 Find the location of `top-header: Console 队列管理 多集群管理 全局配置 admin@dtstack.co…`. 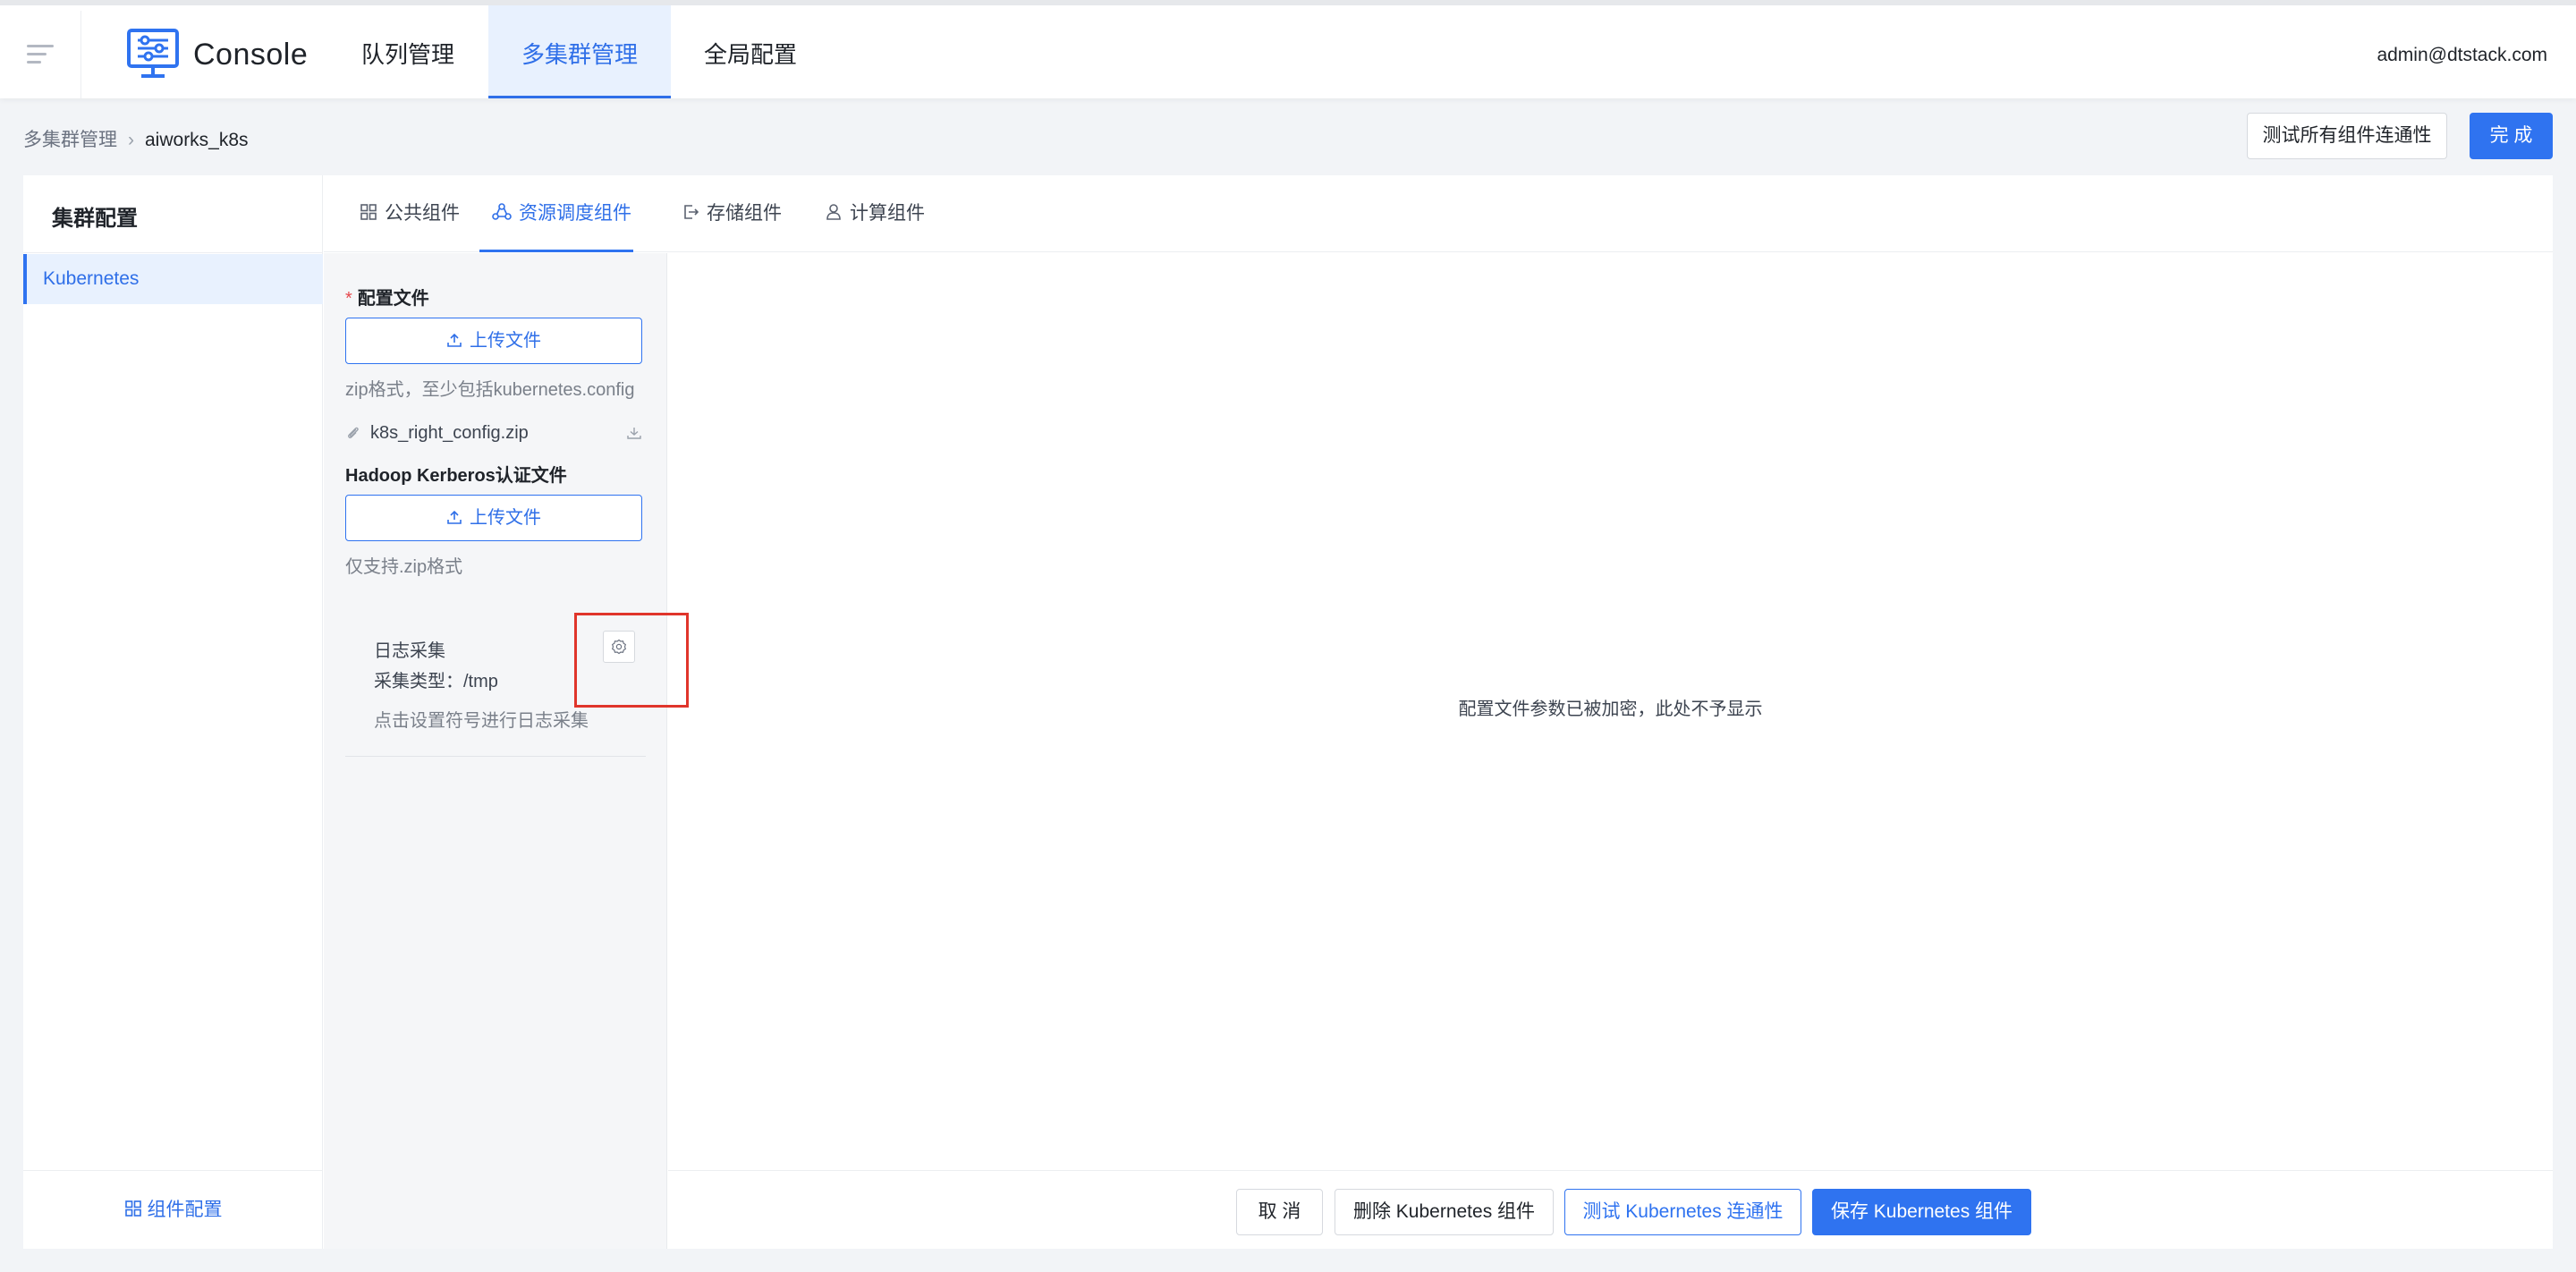

top-header: Console 队列管理 多集群管理 全局配置 admin@dtstack.co… is located at coordinates (1288, 49).